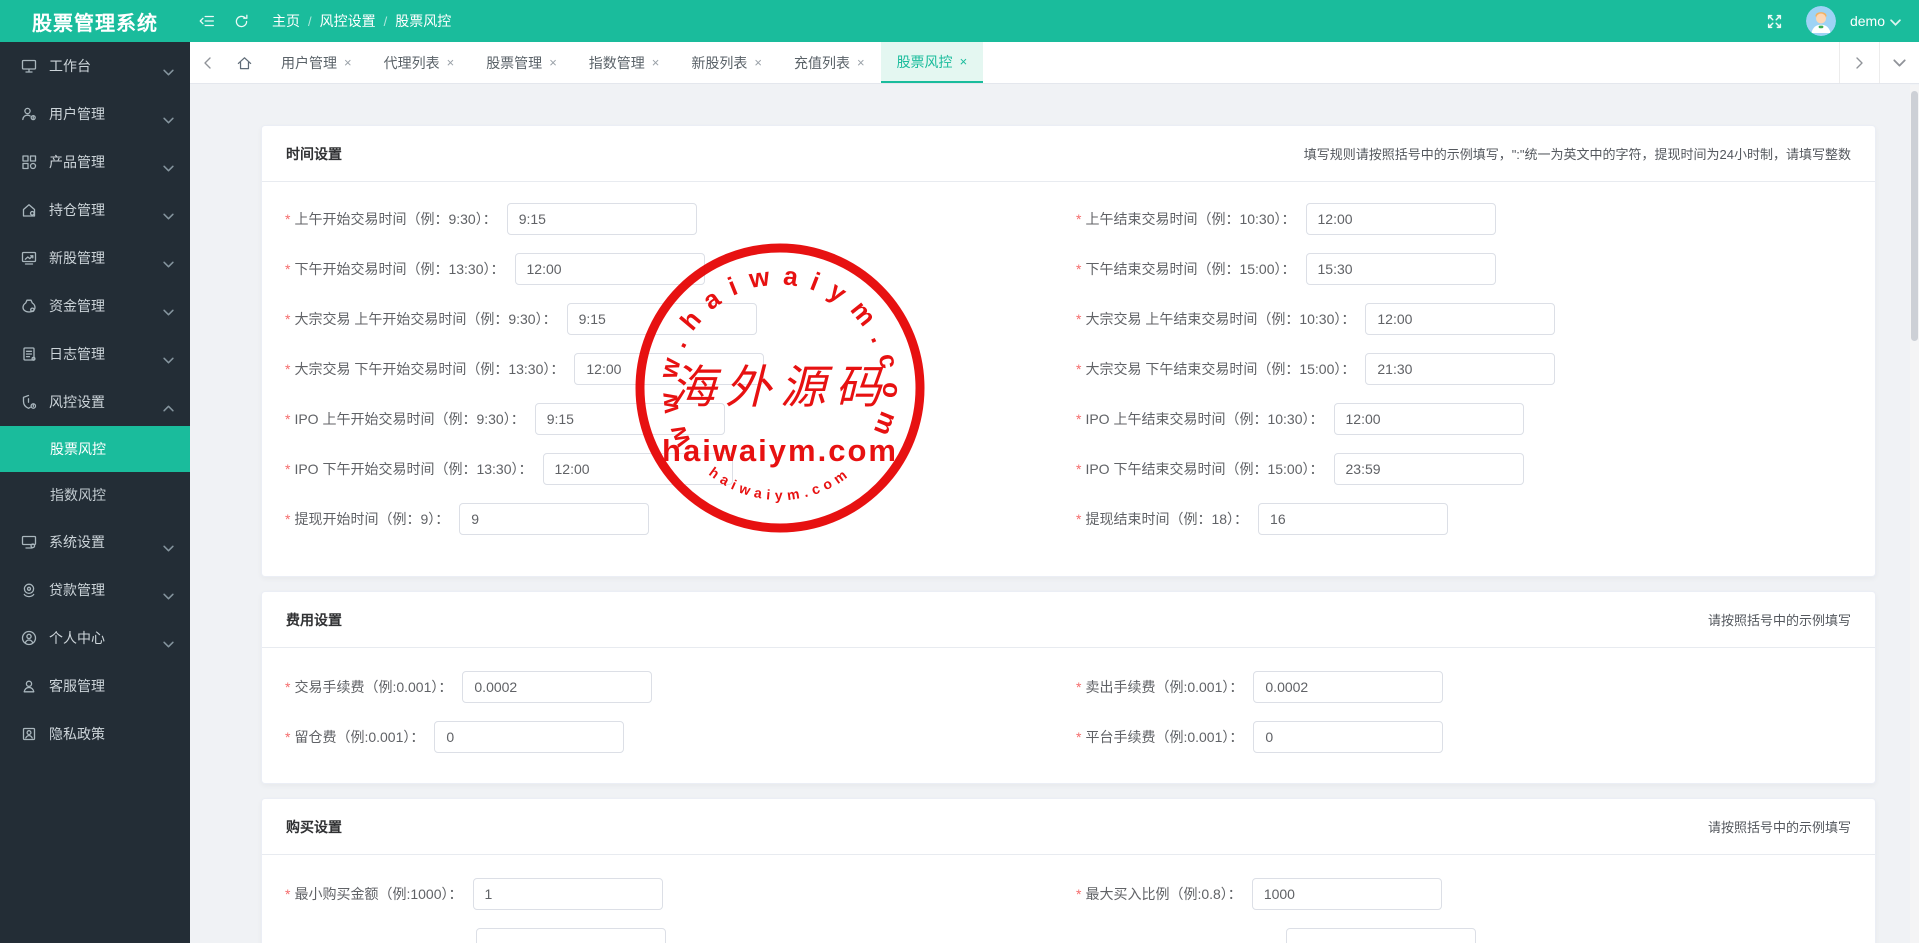  Describe the element at coordinates (29, 306) in the screenshot. I see `money-bag-icon` at that location.